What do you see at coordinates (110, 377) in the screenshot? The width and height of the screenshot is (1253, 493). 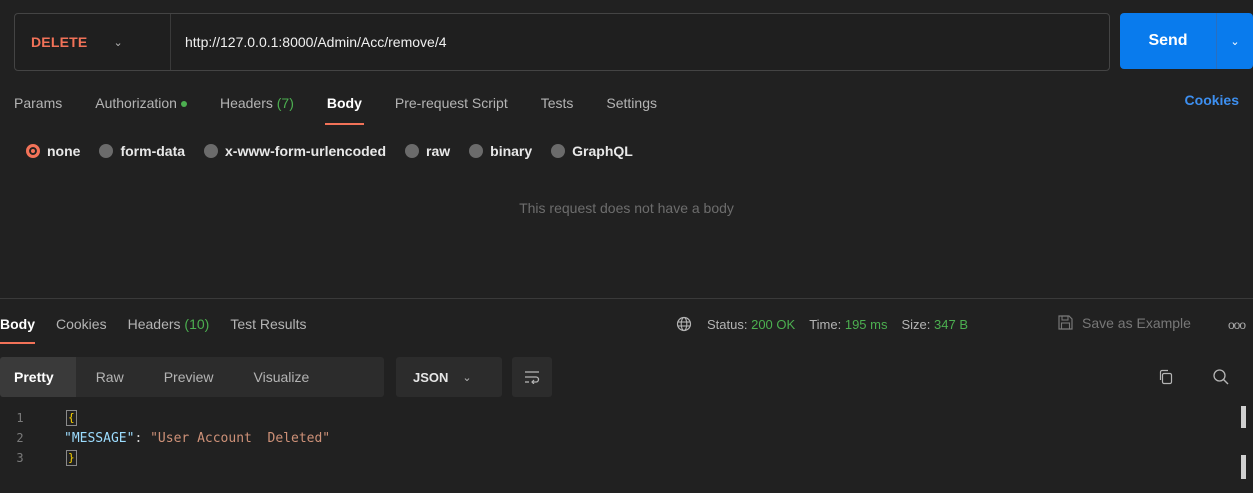 I see `format-tab-raw: Raw` at bounding box center [110, 377].